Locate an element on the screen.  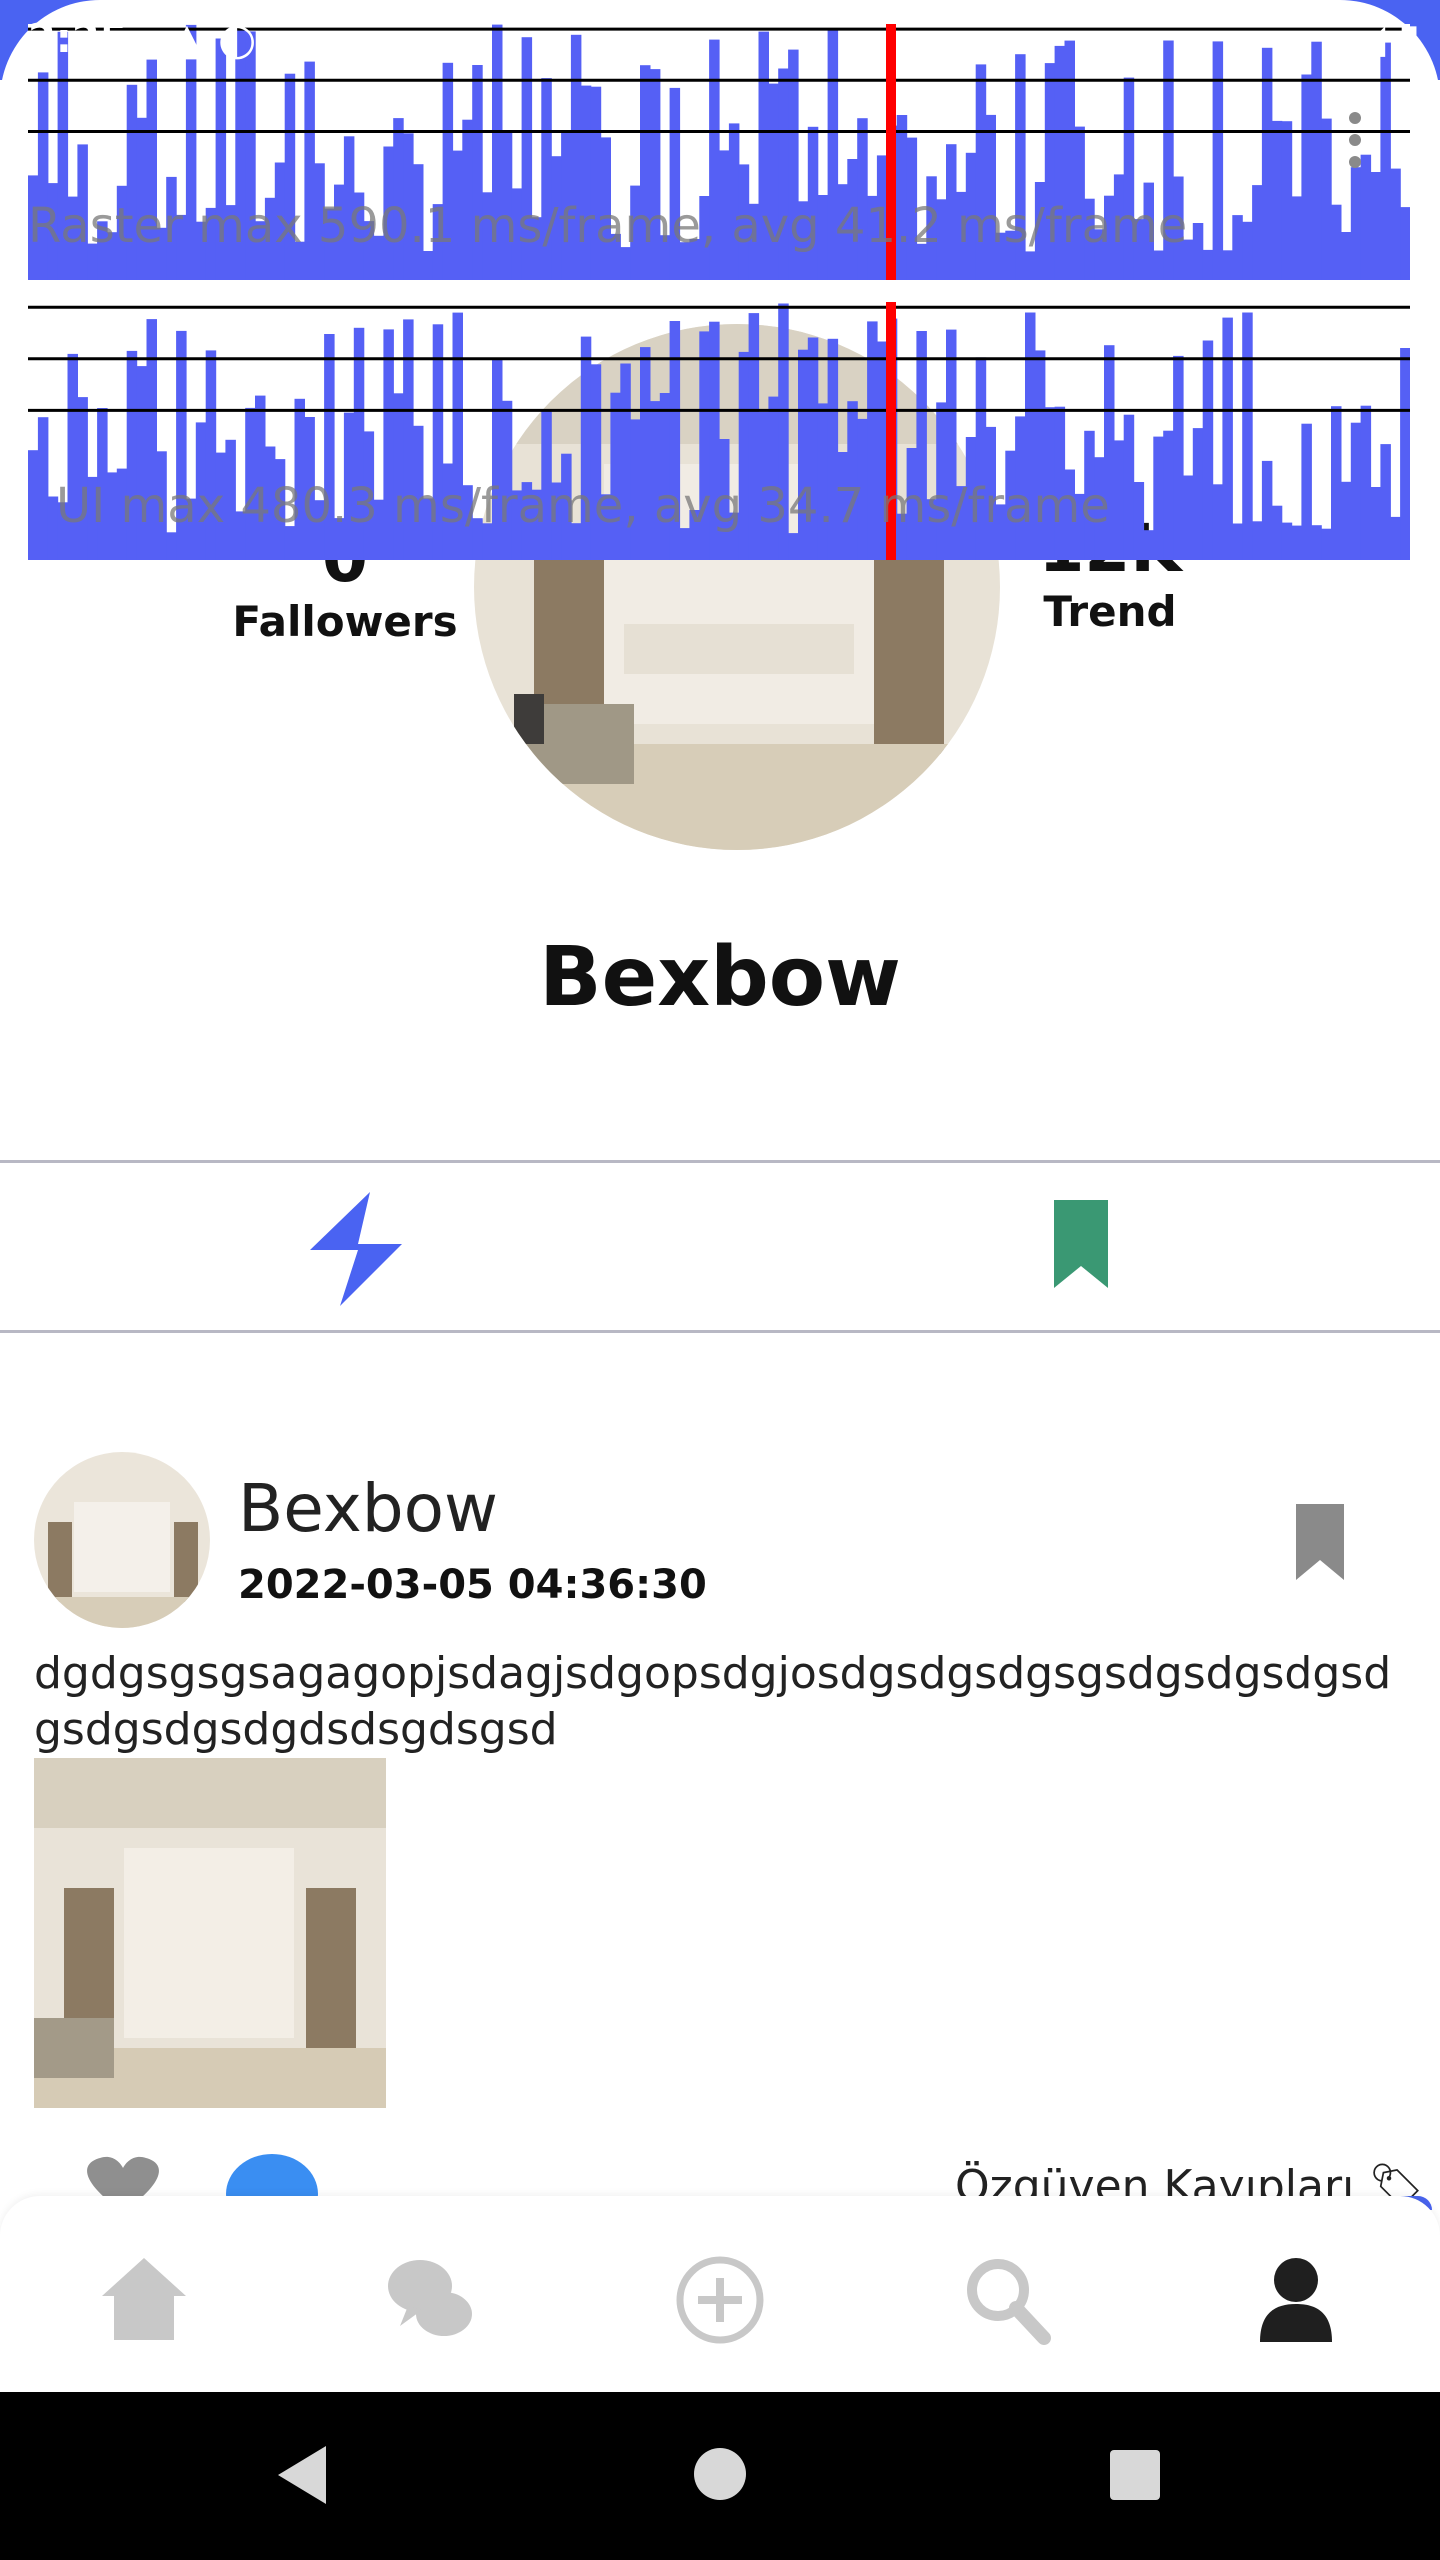
home-circle-icon is located at coordinates (720, 2474).